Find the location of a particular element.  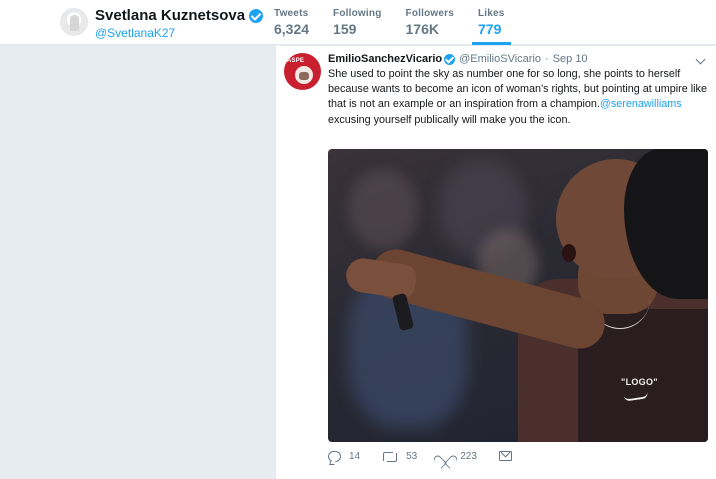

stat-tweets-value: 6,324 is located at coordinates (292, 29).